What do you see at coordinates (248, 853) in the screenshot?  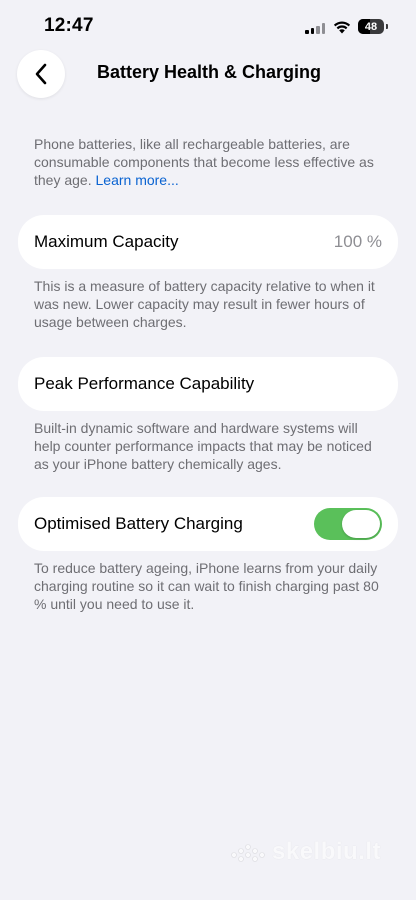 I see `watermark-logo-icon` at bounding box center [248, 853].